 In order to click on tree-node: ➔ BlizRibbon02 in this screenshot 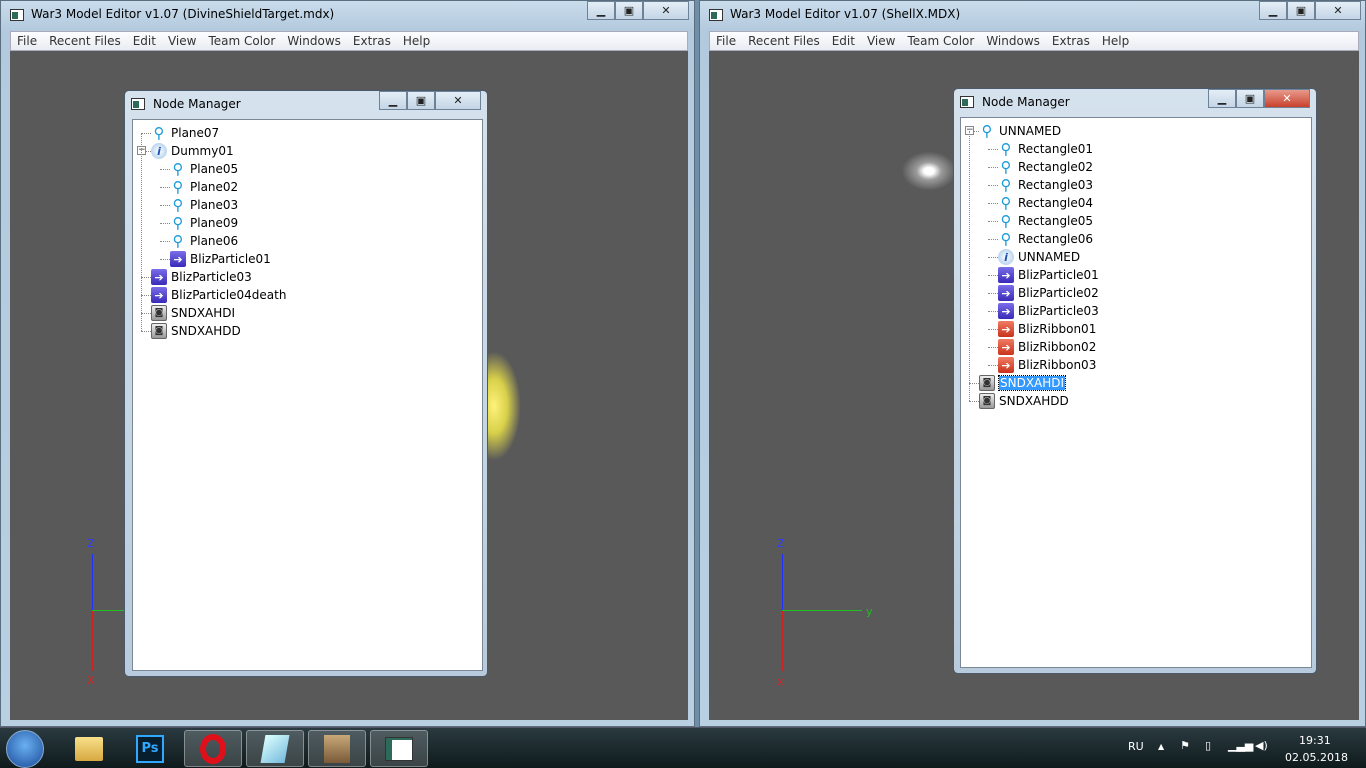, I will do `click(1047, 347)`.